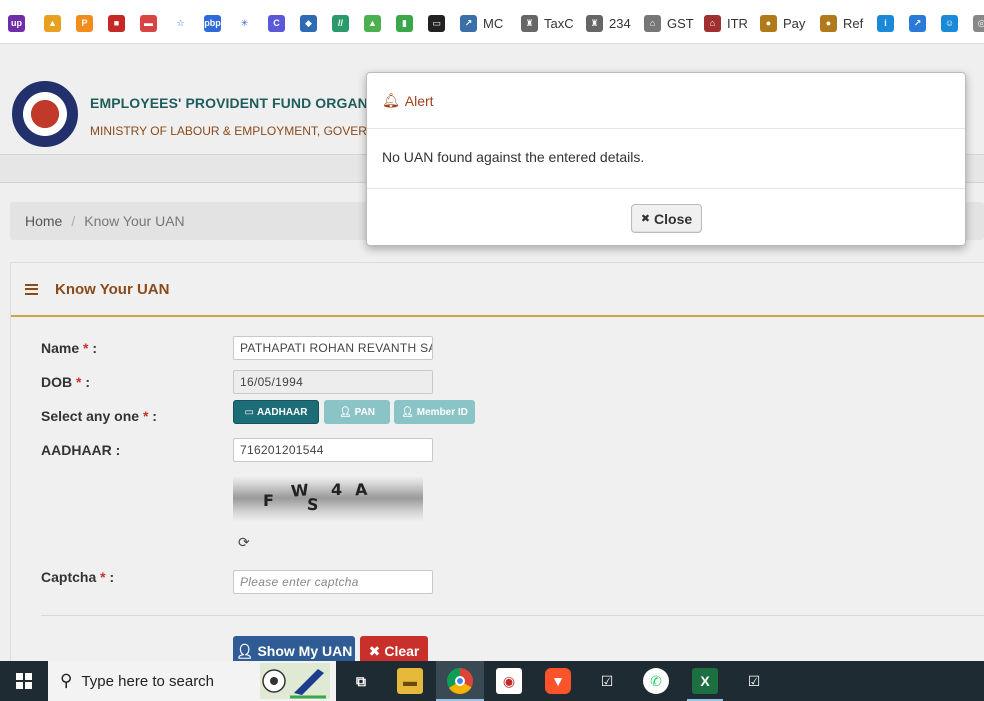 Image resolution: width=984 pixels, height=701 pixels. I want to click on bookmark-shield-logo-9: ◆, so click(308, 23).